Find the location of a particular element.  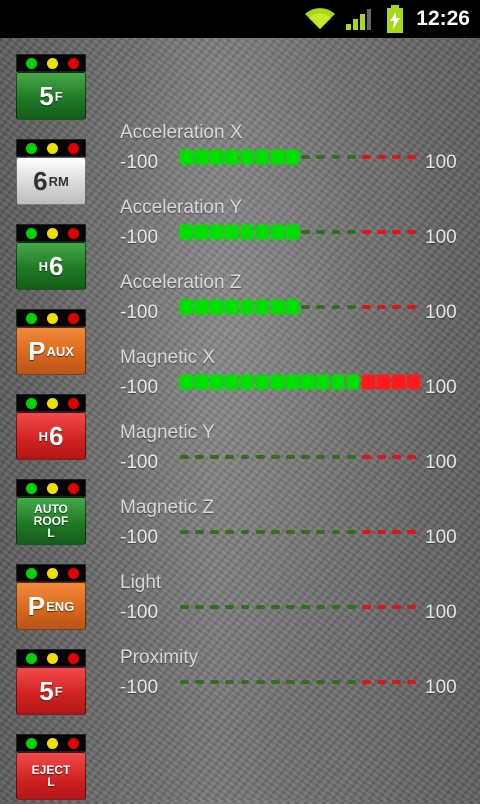

toggle-tile: EJECT L is located at coordinates (51, 769).